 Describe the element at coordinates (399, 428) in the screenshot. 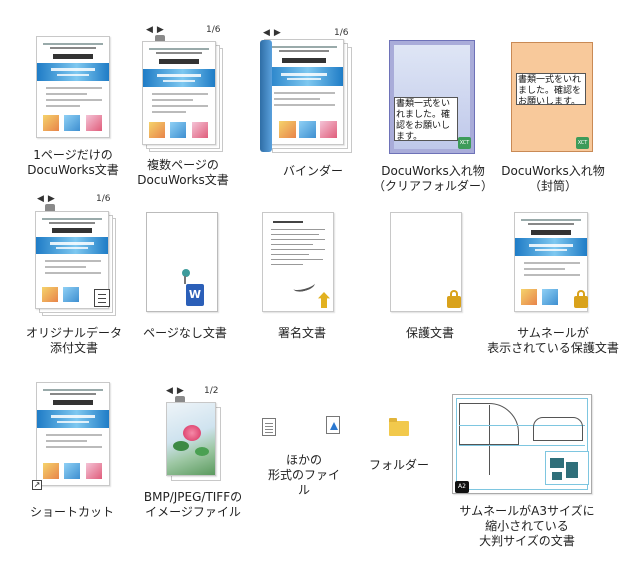

I see `folder-icon` at that location.